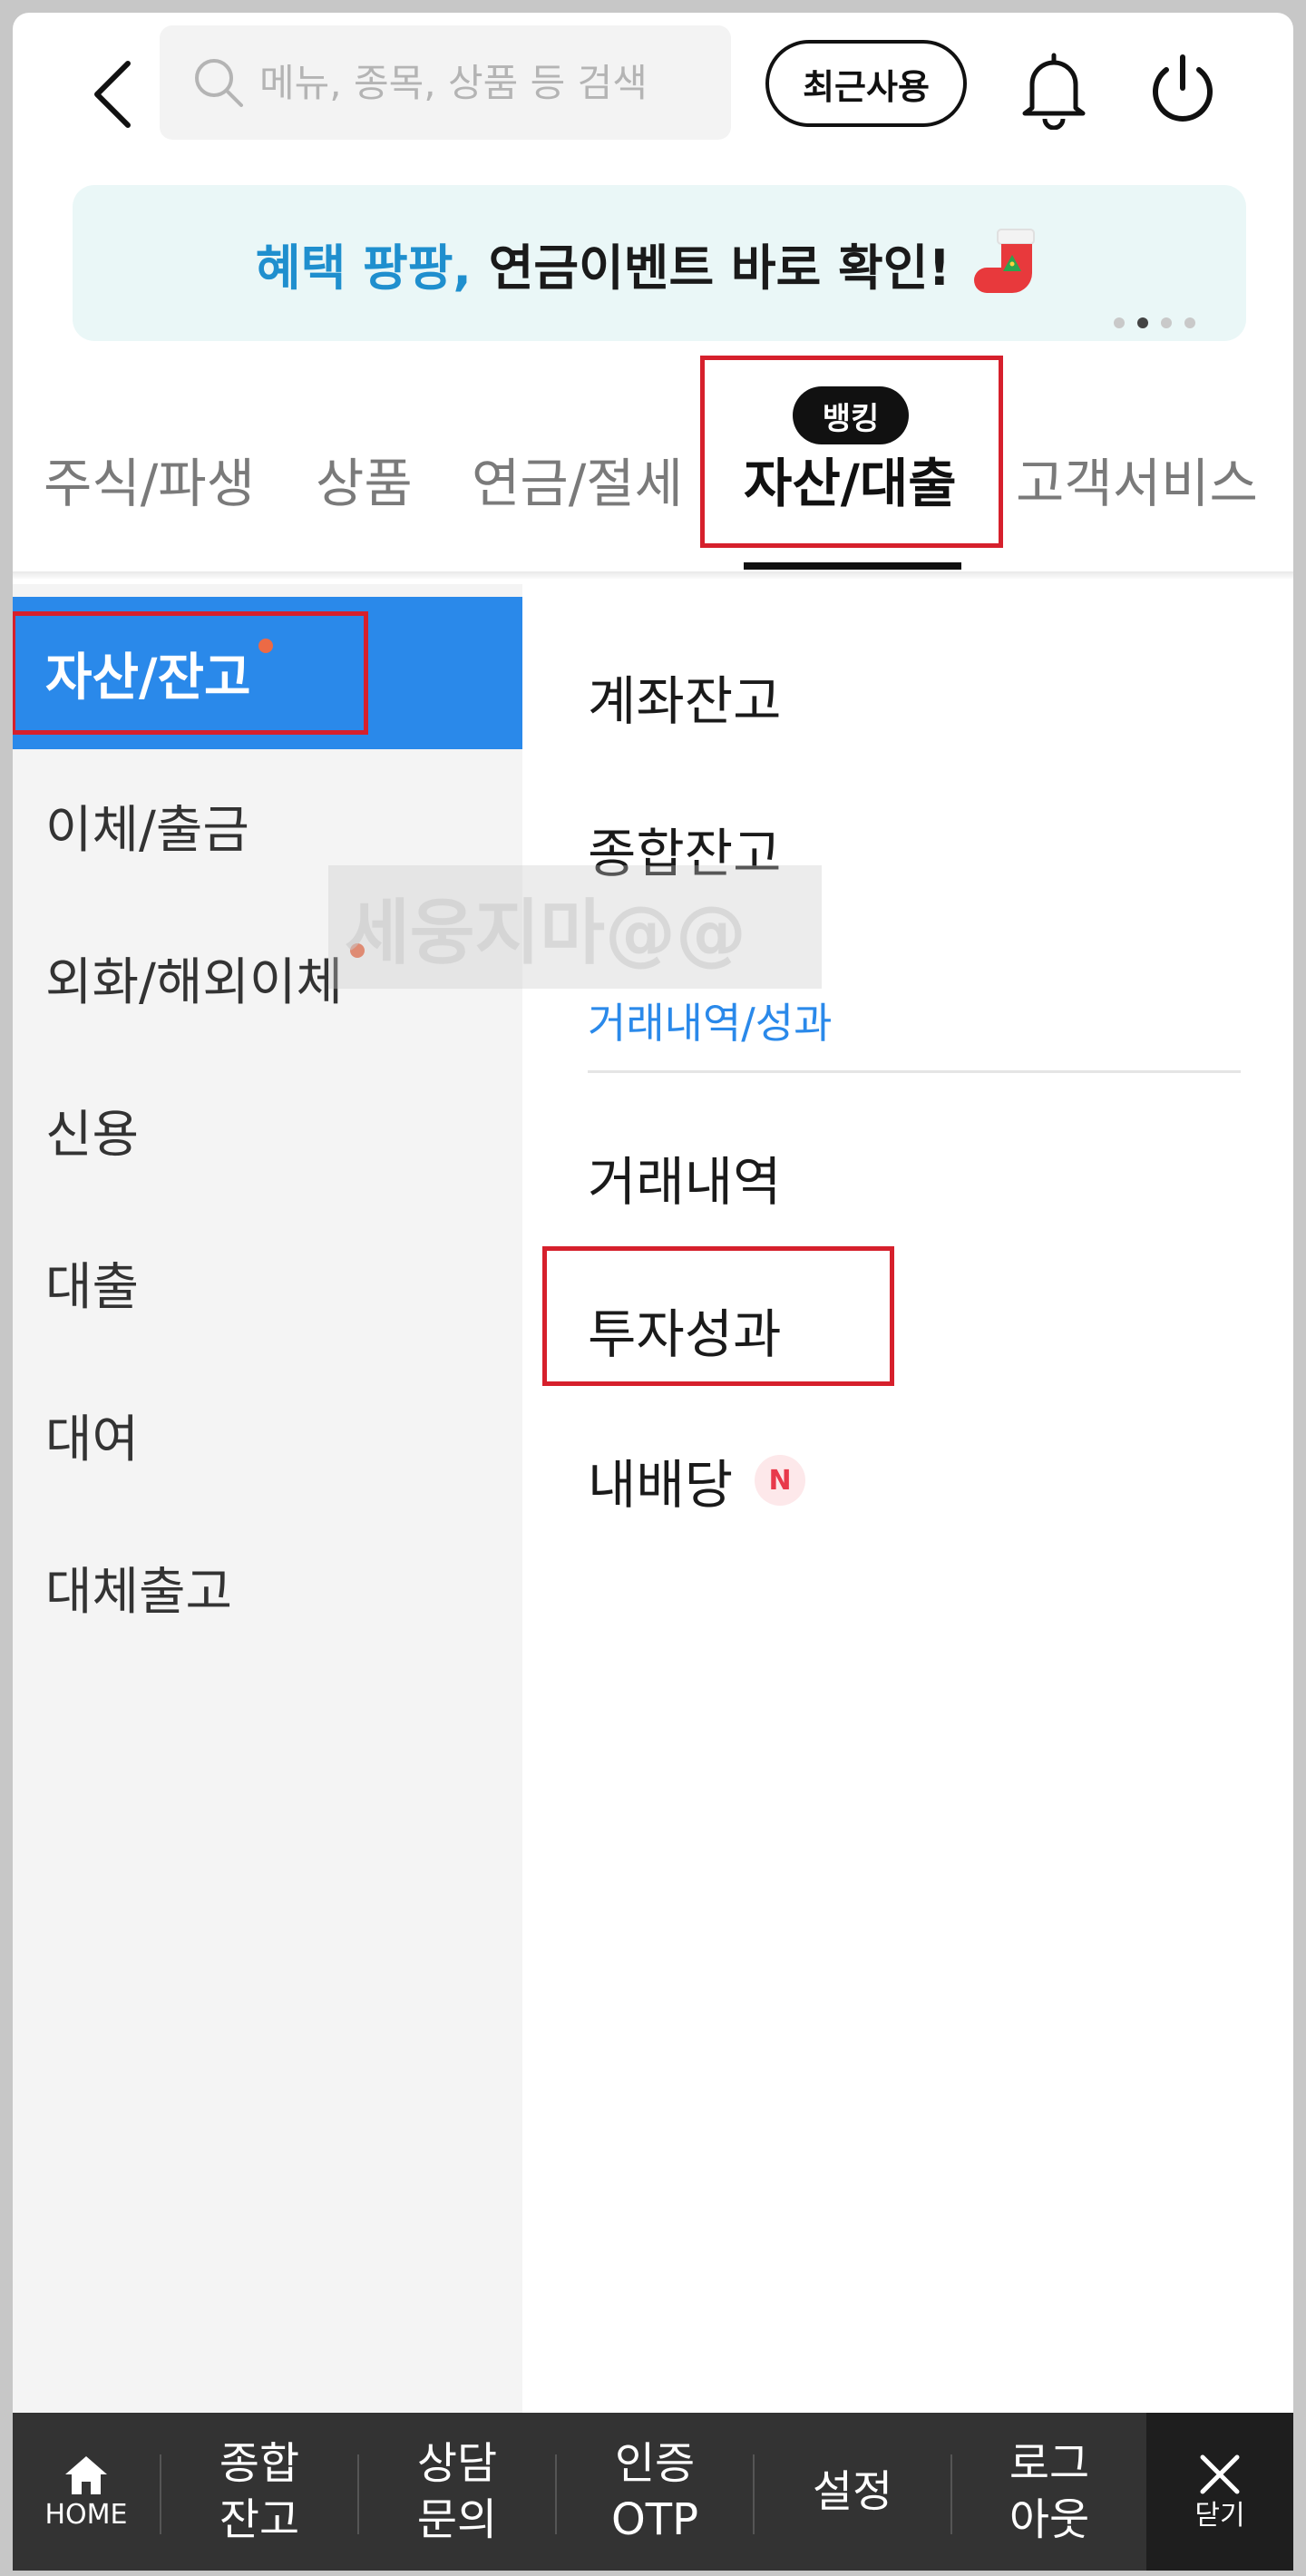 Image resolution: width=1306 pixels, height=2576 pixels. I want to click on bottom-label-line1: 로그, so click(1049, 2463).